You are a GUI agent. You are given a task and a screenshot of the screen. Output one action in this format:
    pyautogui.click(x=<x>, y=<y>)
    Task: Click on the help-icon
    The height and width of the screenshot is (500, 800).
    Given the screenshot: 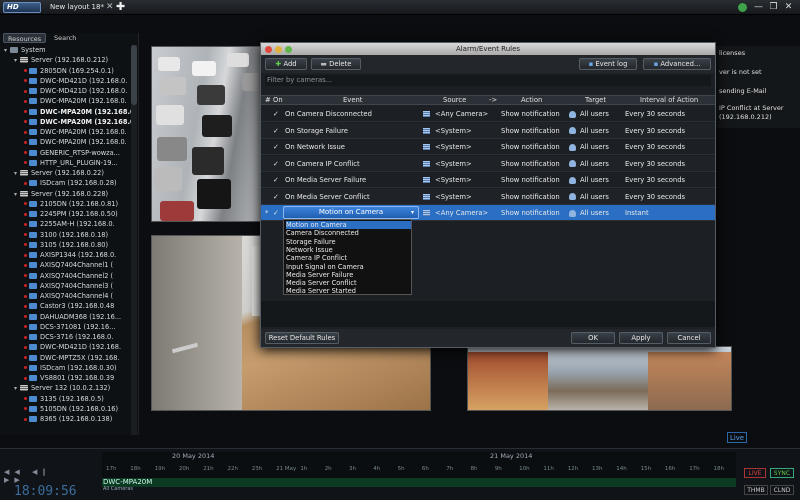 What is the action you would take?
    pyautogui.click(x=742, y=7)
    